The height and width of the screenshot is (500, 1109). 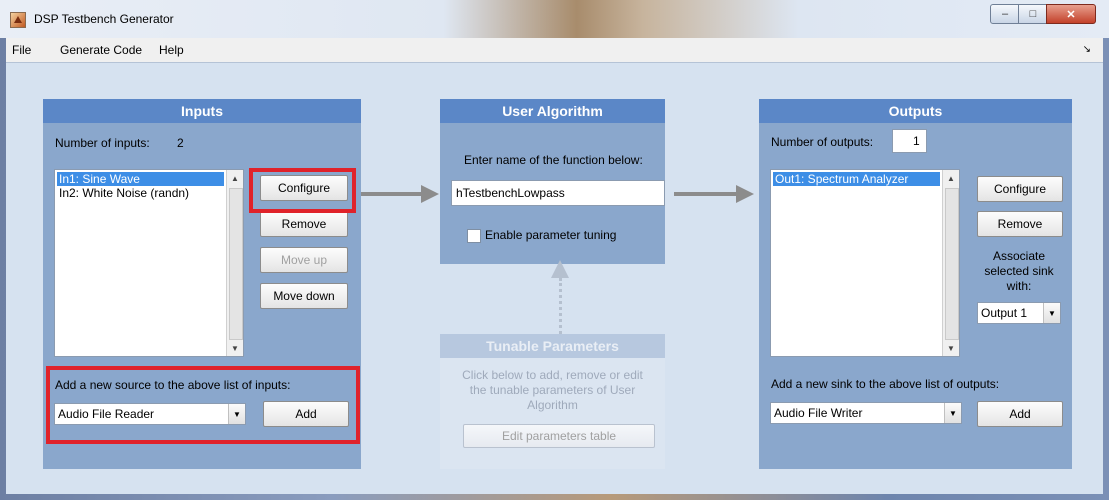 I want to click on tuning-checkbox, so click(x=474, y=236).